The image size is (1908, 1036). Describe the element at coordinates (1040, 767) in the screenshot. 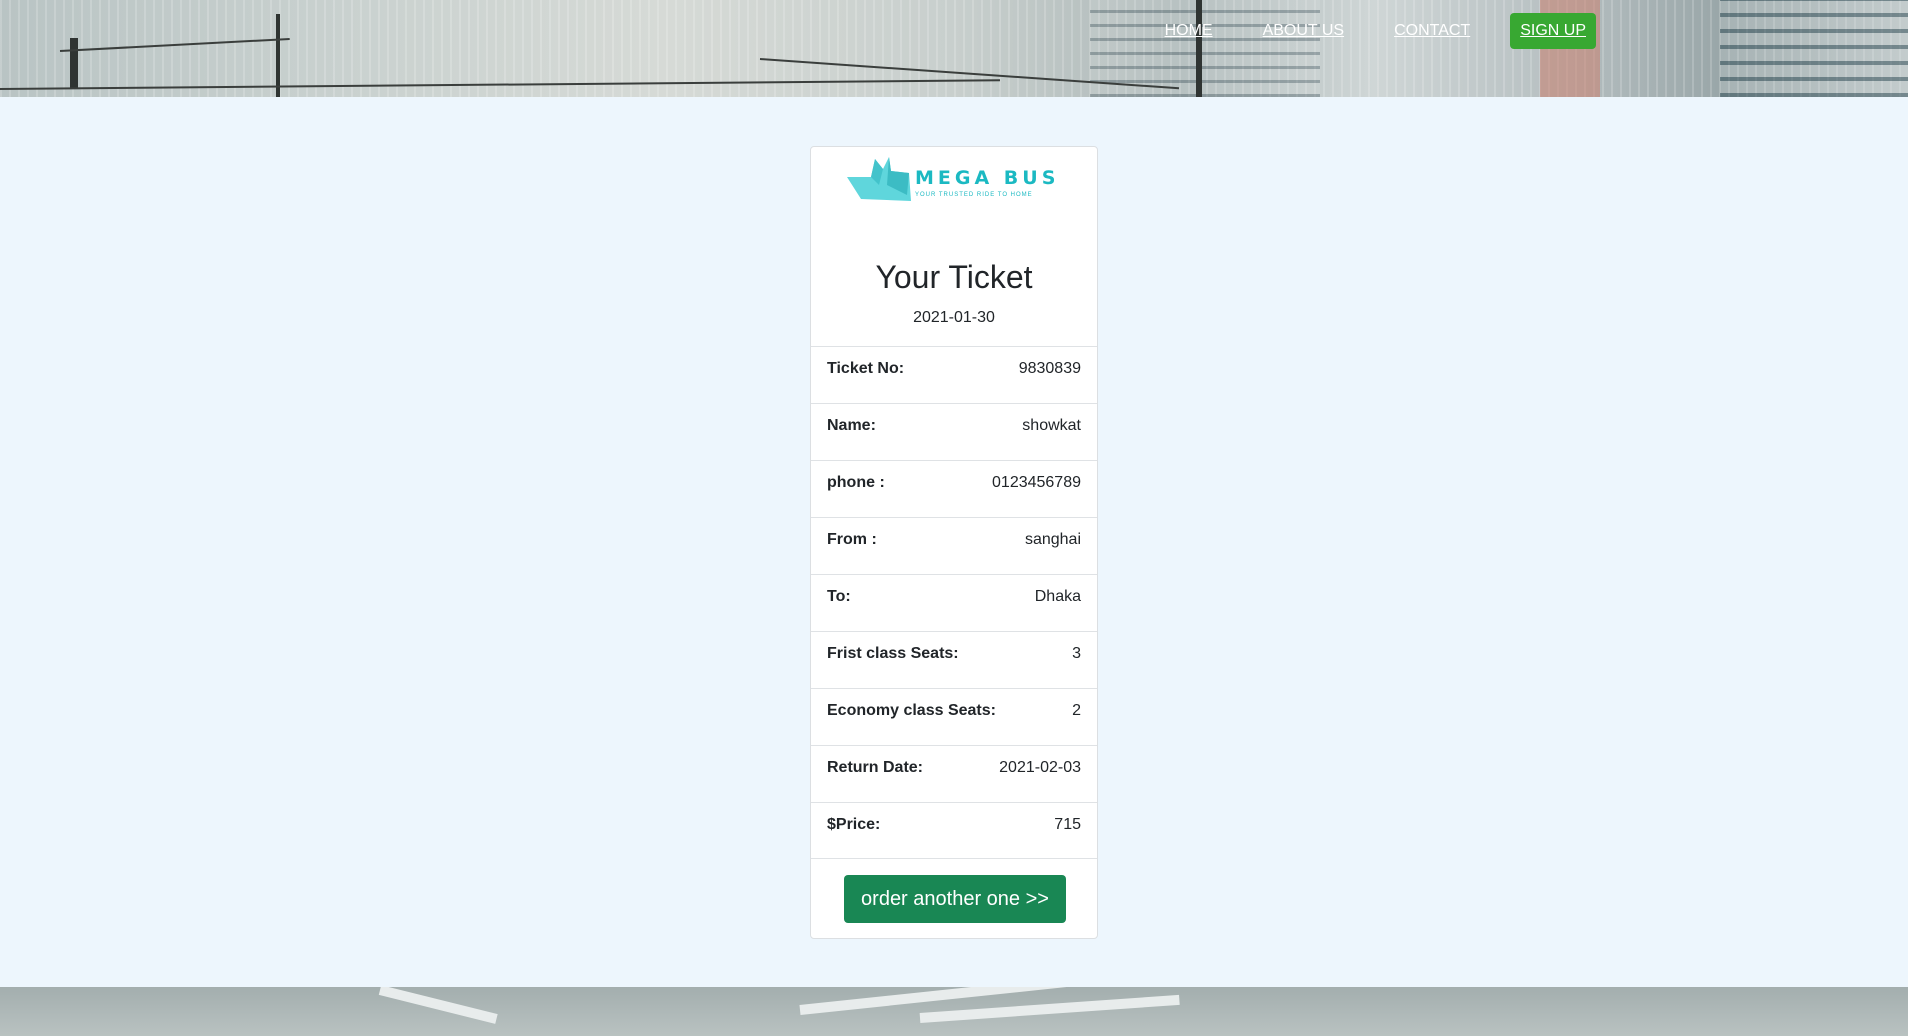

I see `row-value: 2021-02-03` at that location.